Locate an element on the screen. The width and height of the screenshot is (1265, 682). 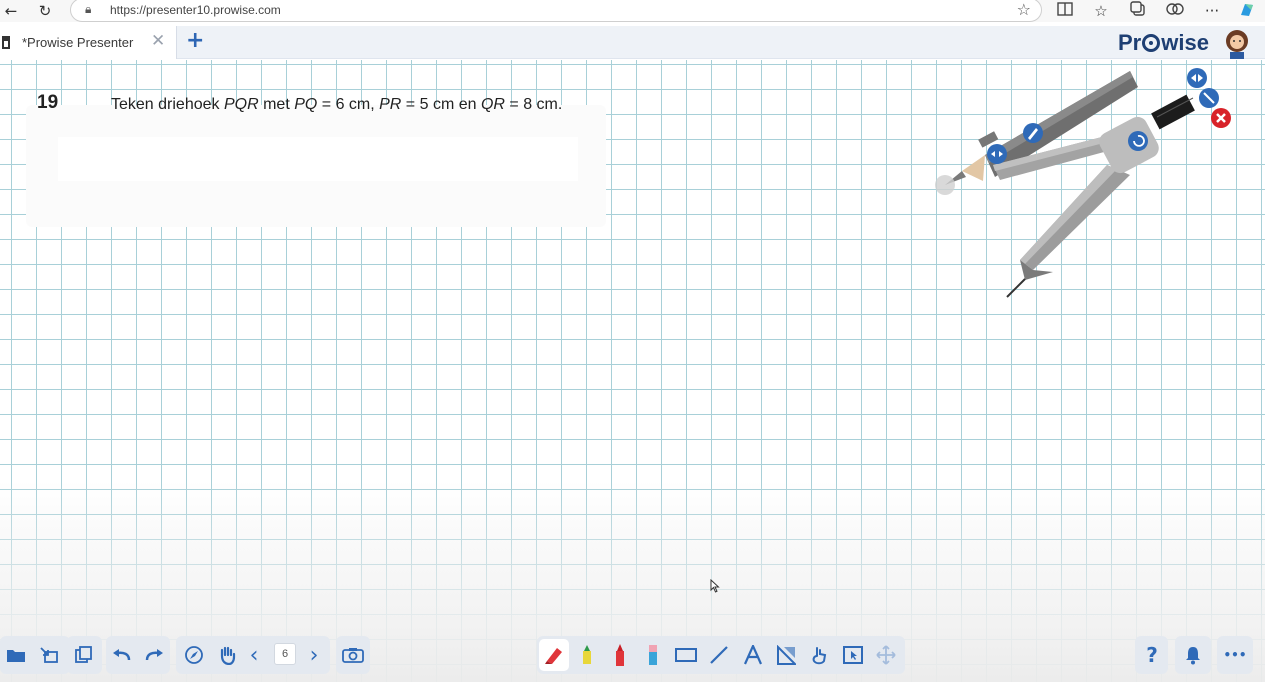
compass-tool is located at coordinates (1080, 182).